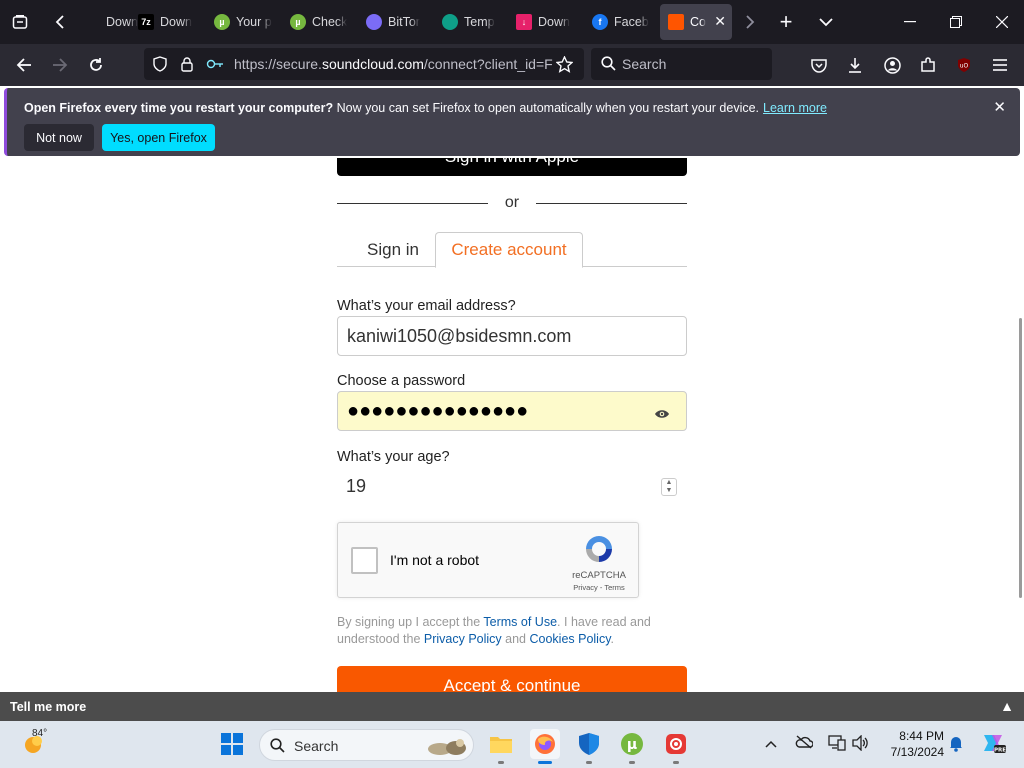 This screenshot has height=768, width=1024. I want to click on tab-label: Your p, so click(254, 22).